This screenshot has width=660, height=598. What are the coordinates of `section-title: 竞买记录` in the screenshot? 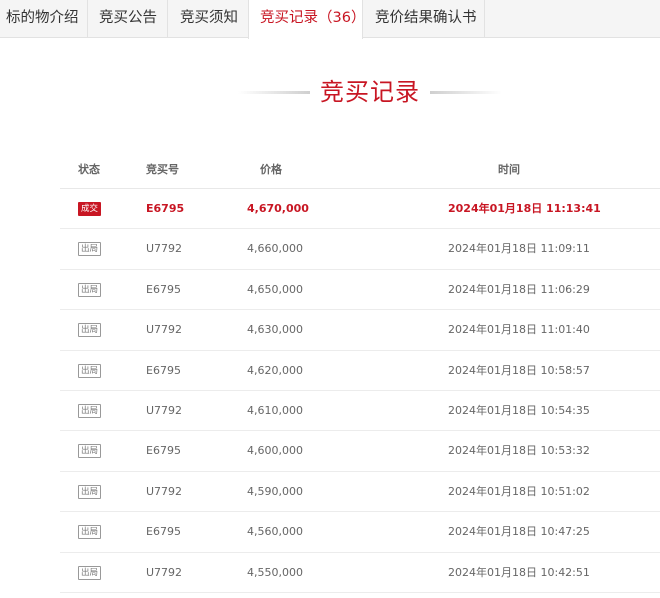 It's located at (370, 92).